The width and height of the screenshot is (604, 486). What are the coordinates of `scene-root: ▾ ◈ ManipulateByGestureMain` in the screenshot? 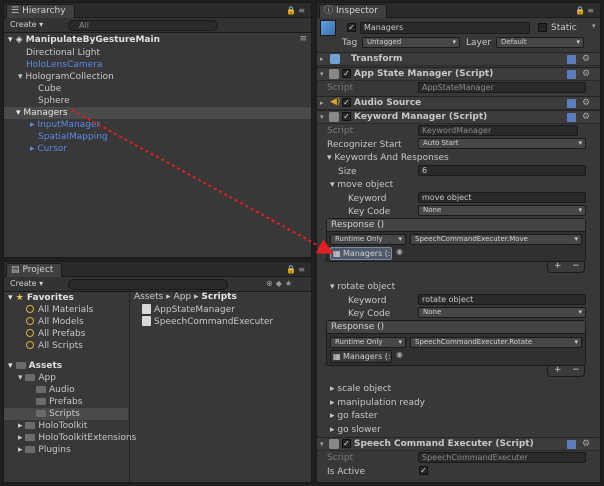 It's located at (84, 40).